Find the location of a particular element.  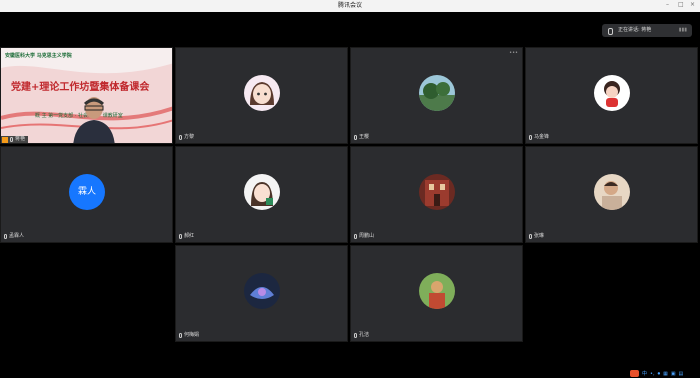

speaker-video is located at coordinates (94, 120).